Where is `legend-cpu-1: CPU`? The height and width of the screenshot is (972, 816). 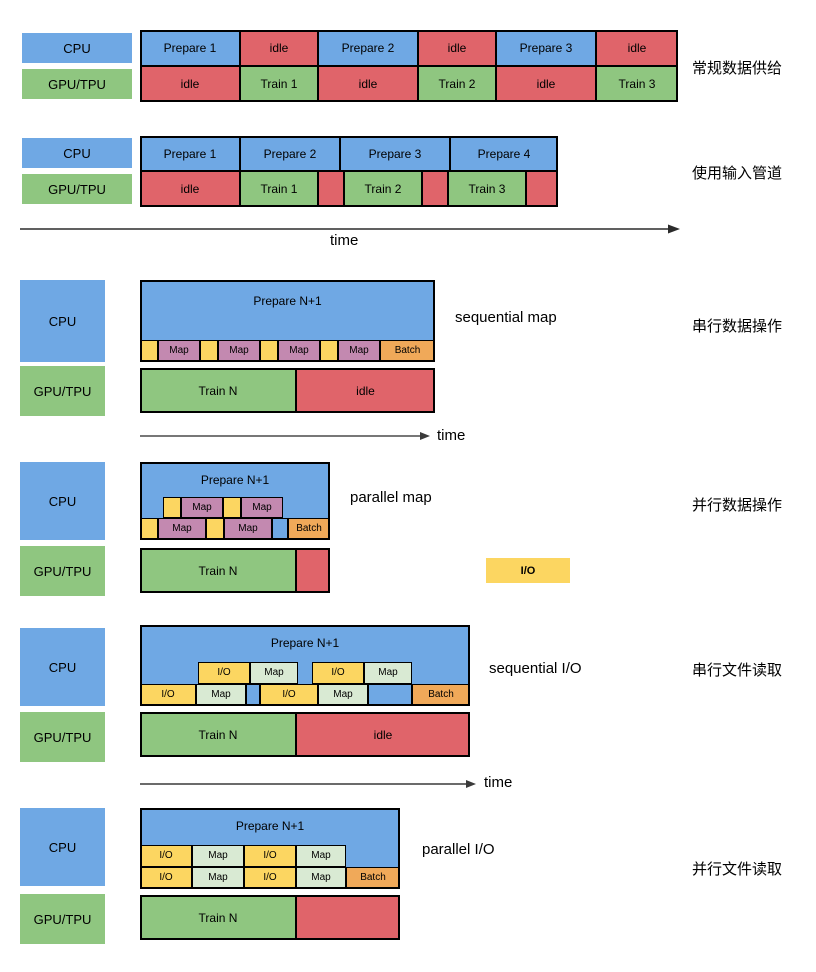
legend-cpu-1: CPU is located at coordinates (77, 48).